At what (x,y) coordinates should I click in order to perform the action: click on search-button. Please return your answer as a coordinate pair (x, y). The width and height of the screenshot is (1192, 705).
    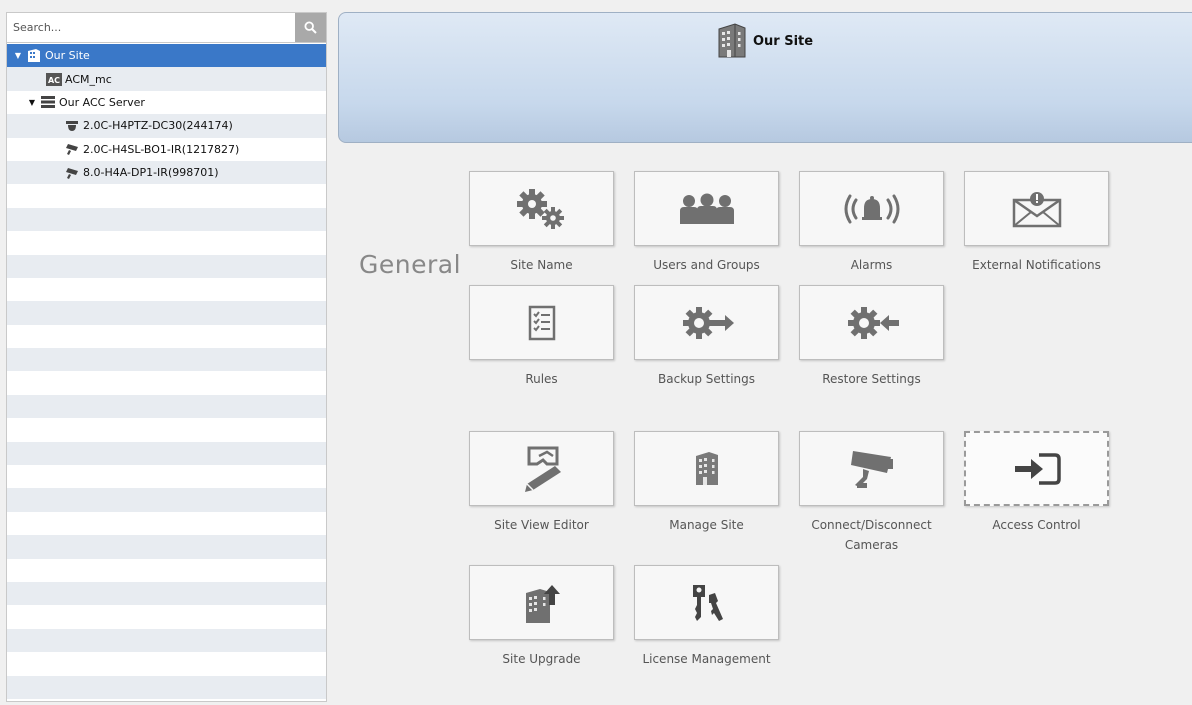
    Looking at the image, I should click on (310, 27).